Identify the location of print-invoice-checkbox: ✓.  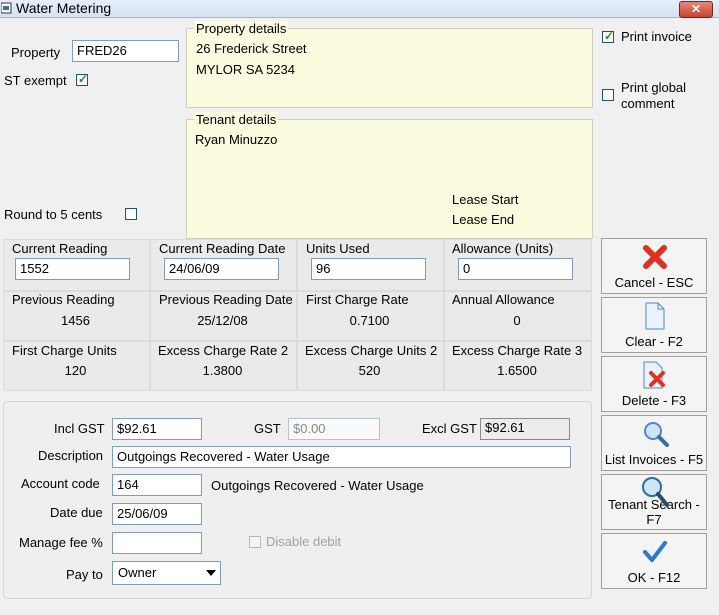
(608, 36).